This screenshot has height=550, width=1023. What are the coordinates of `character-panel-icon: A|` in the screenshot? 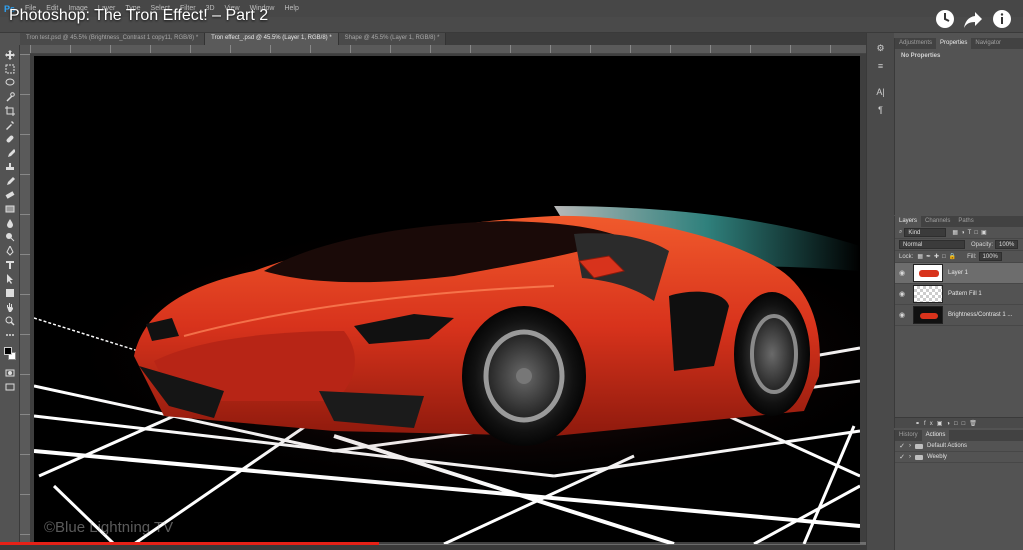 It's located at (881, 93).